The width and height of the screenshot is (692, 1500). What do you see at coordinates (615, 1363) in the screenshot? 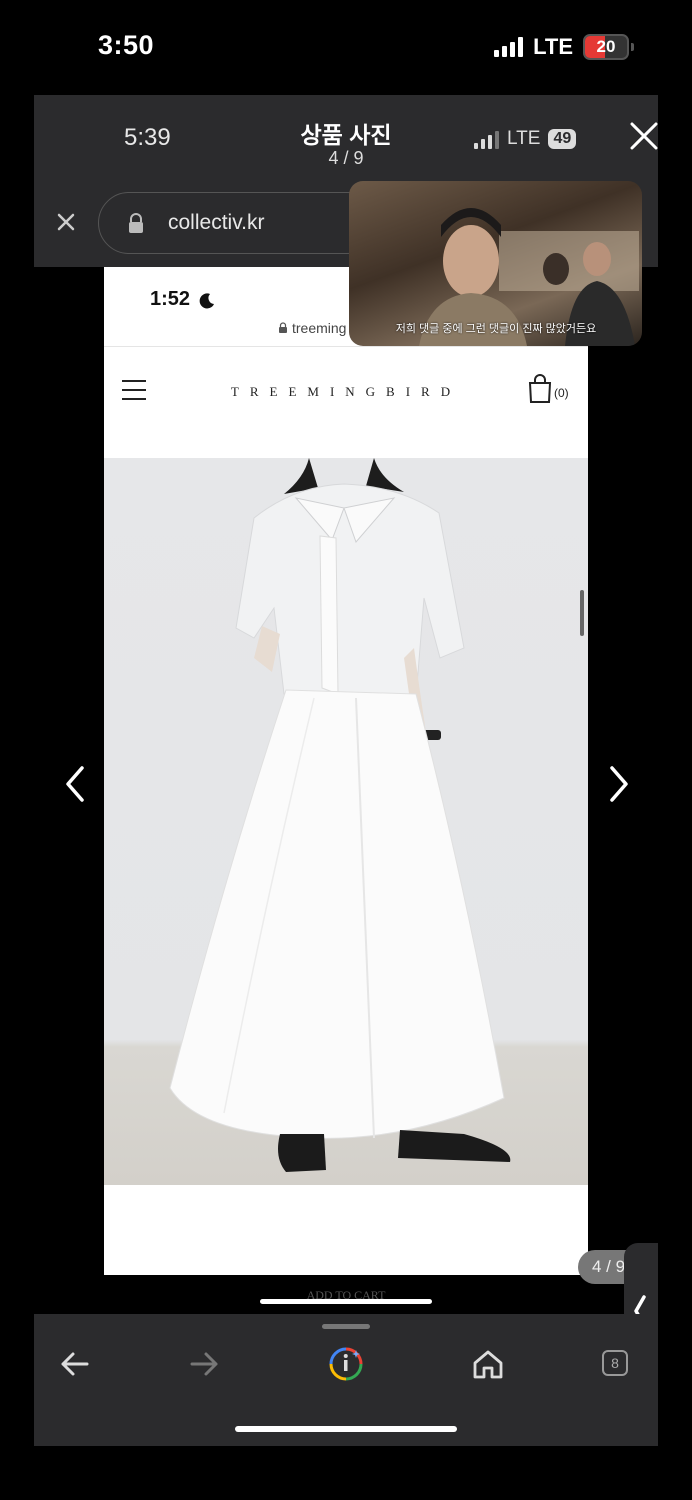
I see `tabs-button: 8` at bounding box center [615, 1363].